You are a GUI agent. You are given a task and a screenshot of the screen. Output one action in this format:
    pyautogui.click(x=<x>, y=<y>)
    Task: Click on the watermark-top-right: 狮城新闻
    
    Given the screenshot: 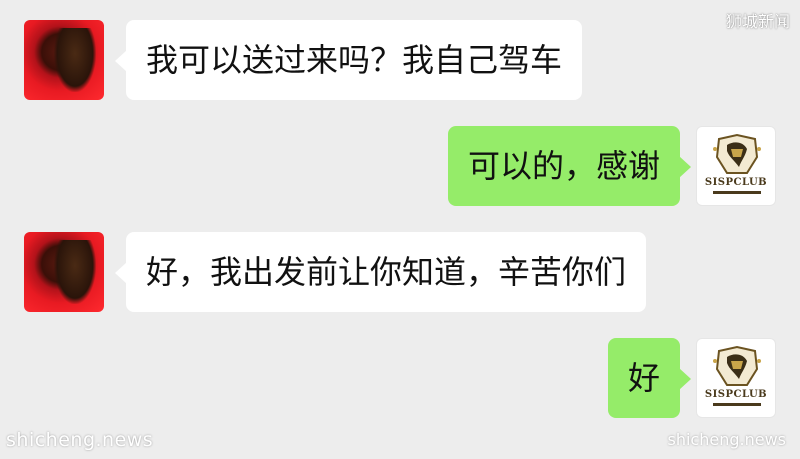 What is the action you would take?
    pyautogui.click(x=757, y=21)
    